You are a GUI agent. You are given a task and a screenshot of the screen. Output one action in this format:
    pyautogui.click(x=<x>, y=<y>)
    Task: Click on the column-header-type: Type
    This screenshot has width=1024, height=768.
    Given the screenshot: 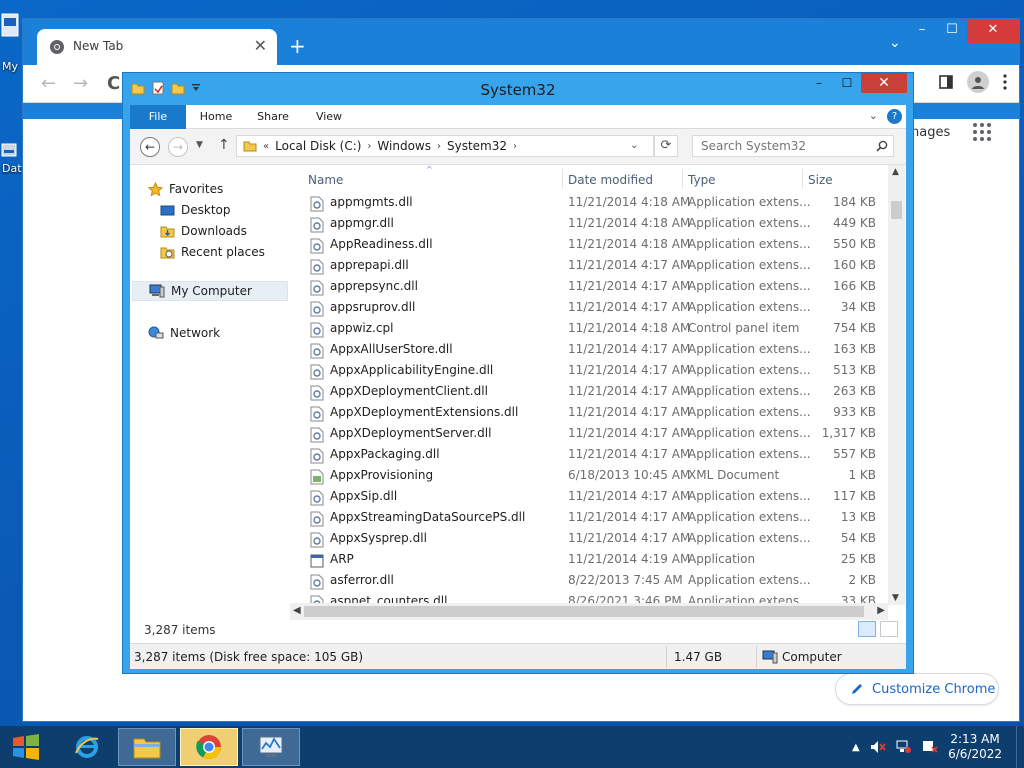 What is the action you would take?
    pyautogui.click(x=702, y=180)
    